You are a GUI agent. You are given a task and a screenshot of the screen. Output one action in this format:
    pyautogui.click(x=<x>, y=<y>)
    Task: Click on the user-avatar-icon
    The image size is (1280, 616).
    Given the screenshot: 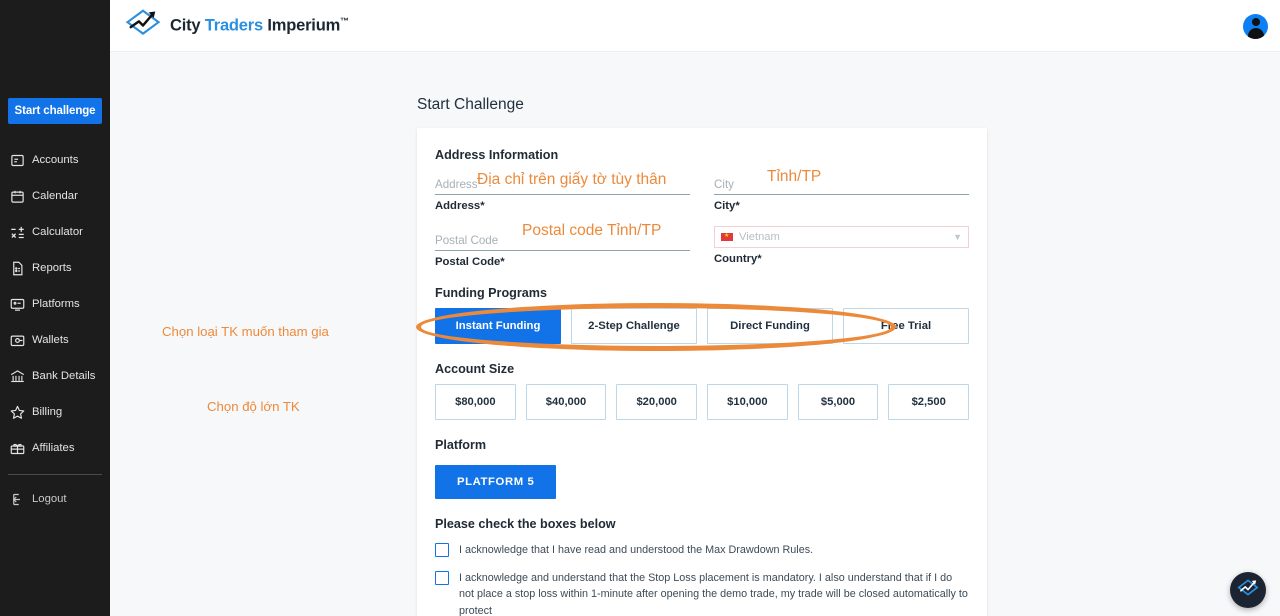 What is the action you would take?
    pyautogui.click(x=1255, y=26)
    